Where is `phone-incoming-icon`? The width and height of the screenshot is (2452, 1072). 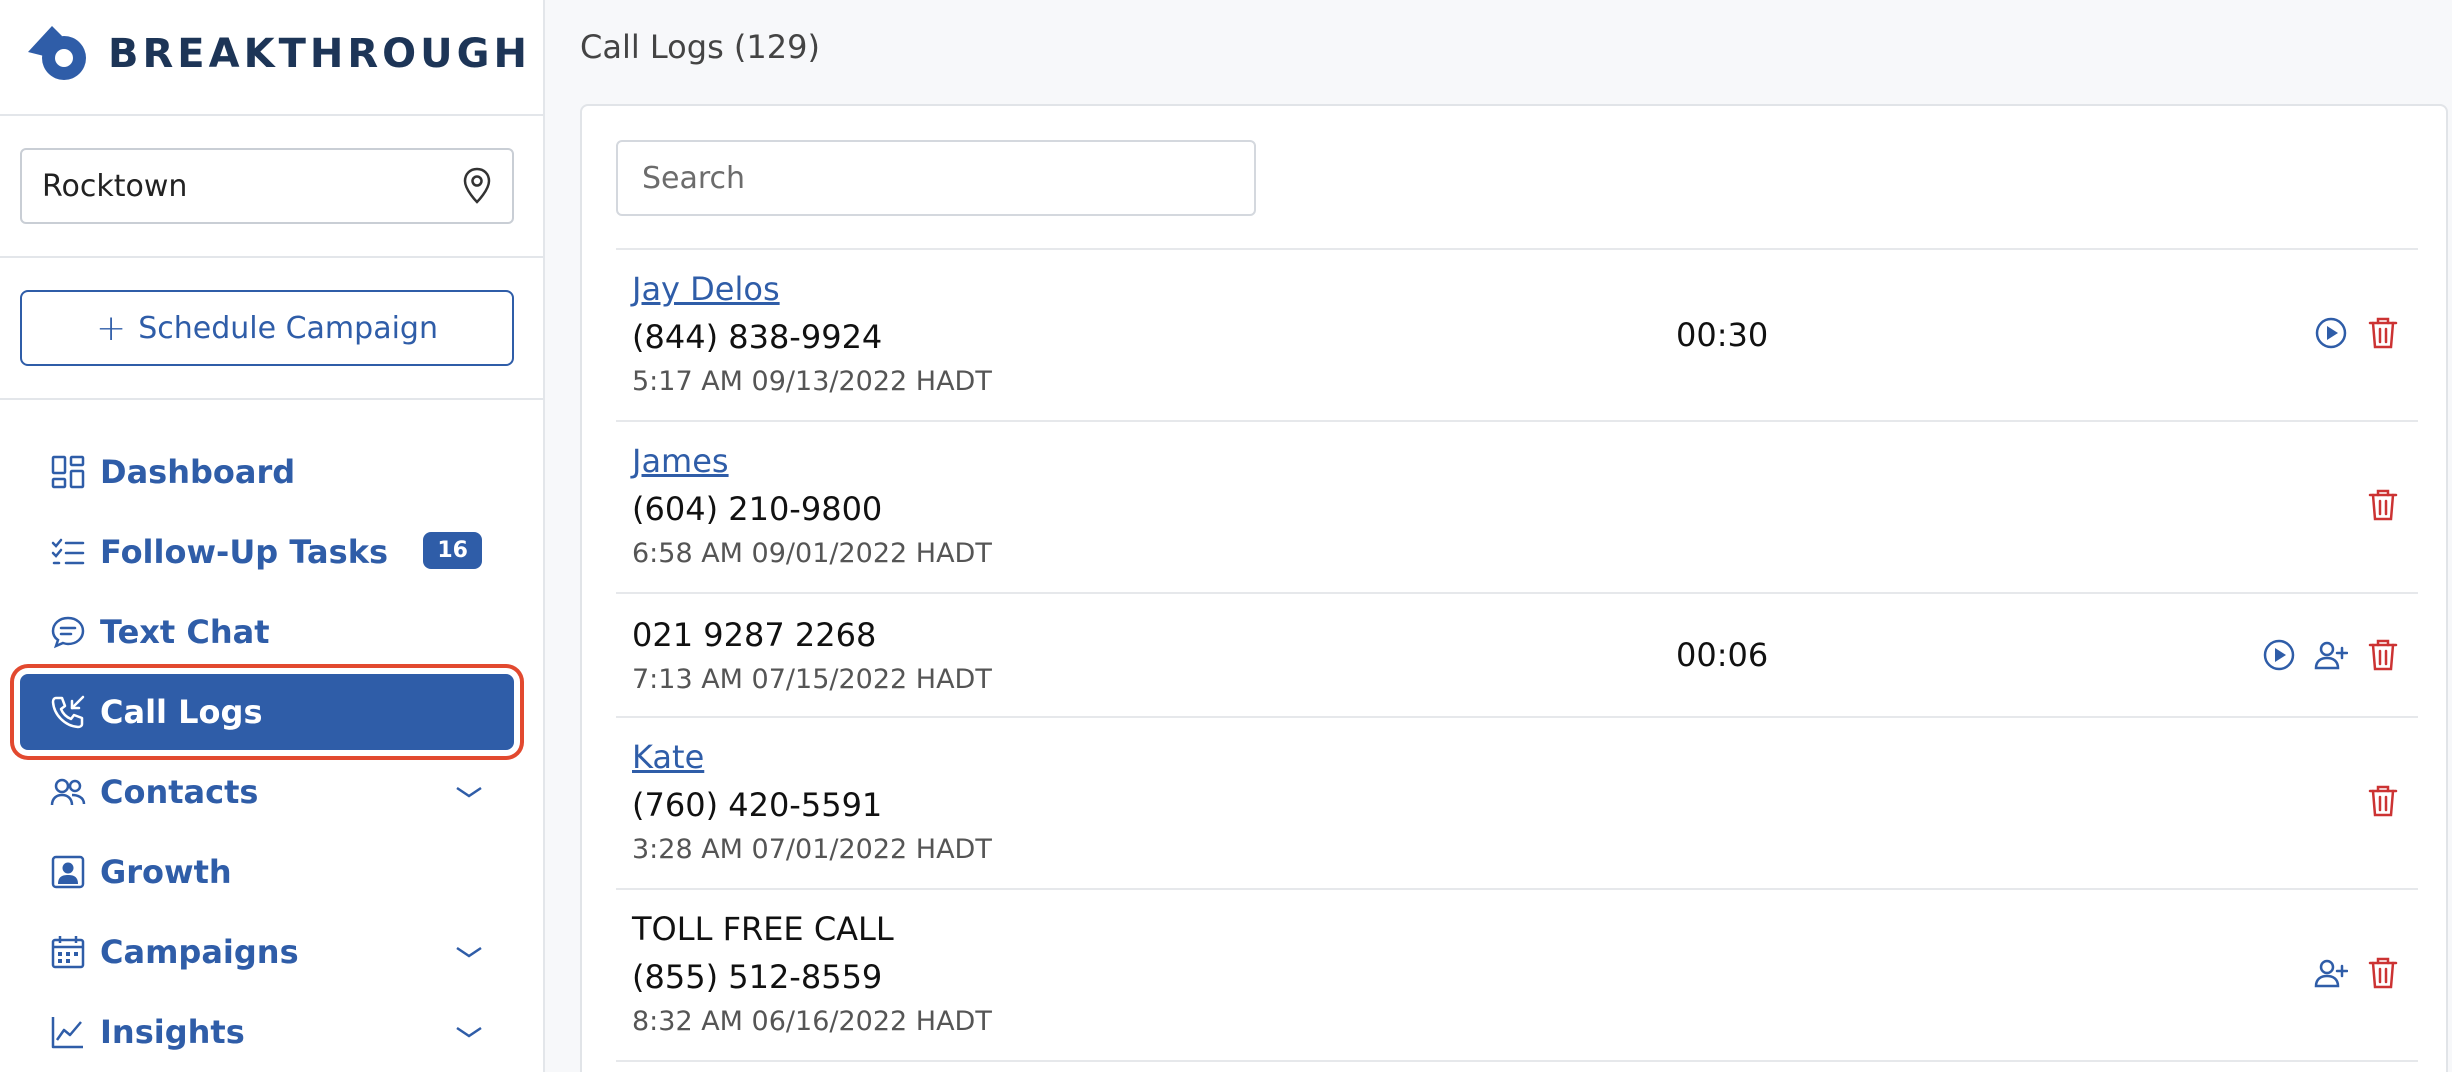
phone-incoming-icon is located at coordinates (68, 712).